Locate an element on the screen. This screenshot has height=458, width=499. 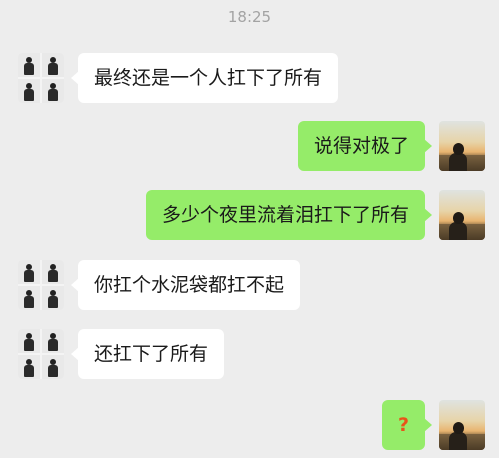
message-row: ? is located at coordinates (425, 425).